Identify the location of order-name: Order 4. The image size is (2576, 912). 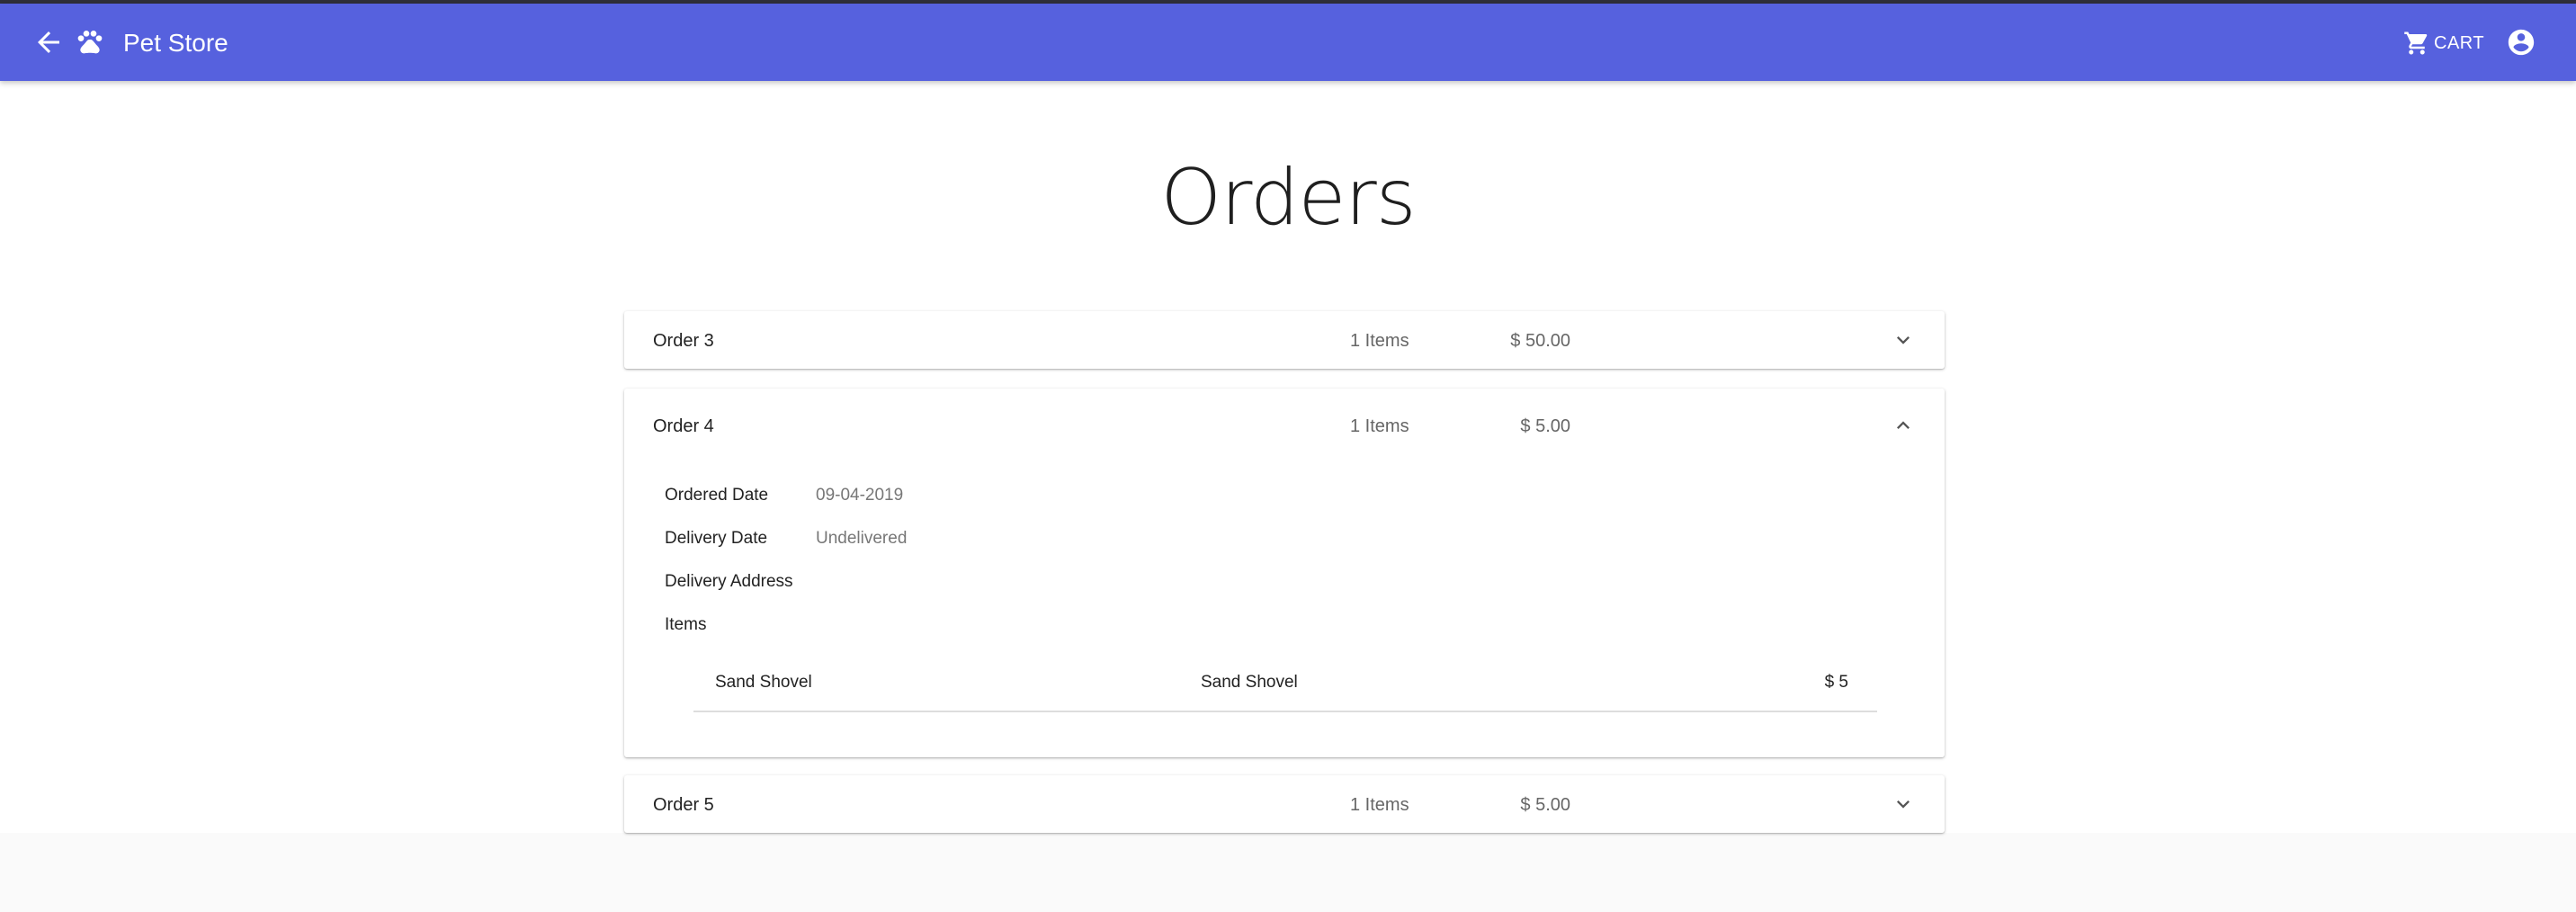
(683, 426).